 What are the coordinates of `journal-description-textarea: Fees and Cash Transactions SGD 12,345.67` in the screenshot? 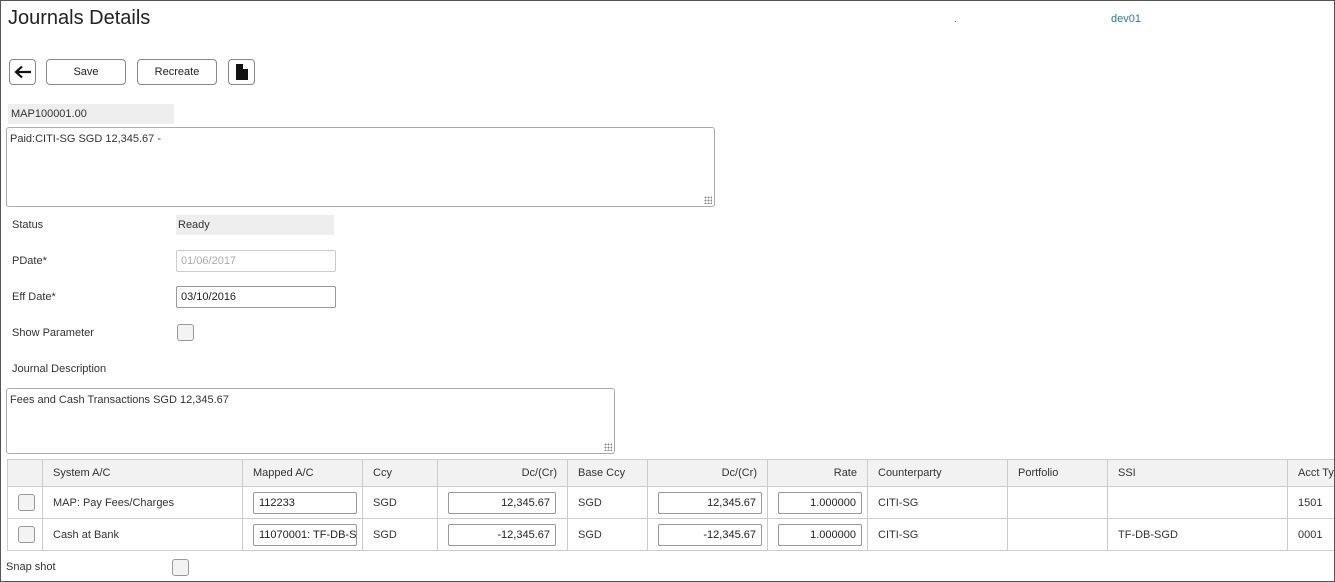 It's located at (310, 421).